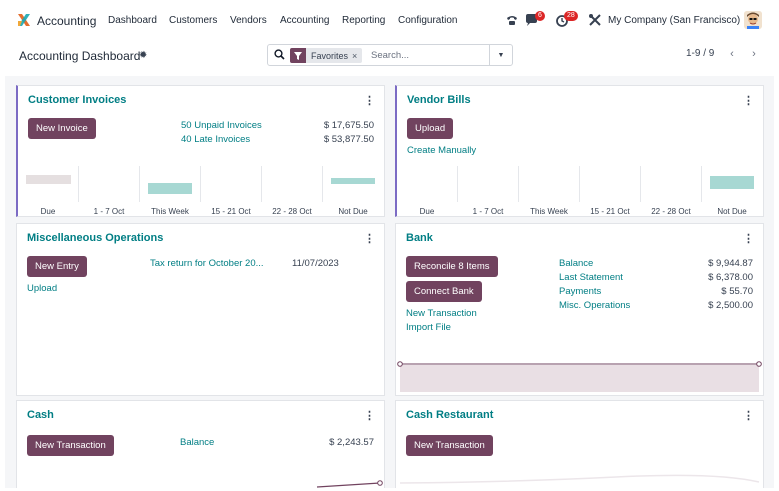 The image size is (779, 491). What do you see at coordinates (66, 21) in the screenshot?
I see `app-name: Accounting` at bounding box center [66, 21].